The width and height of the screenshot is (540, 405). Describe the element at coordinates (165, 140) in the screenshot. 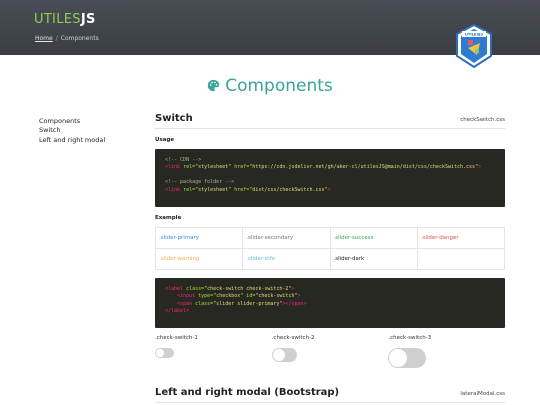

I see `usage-label: Usage` at that location.